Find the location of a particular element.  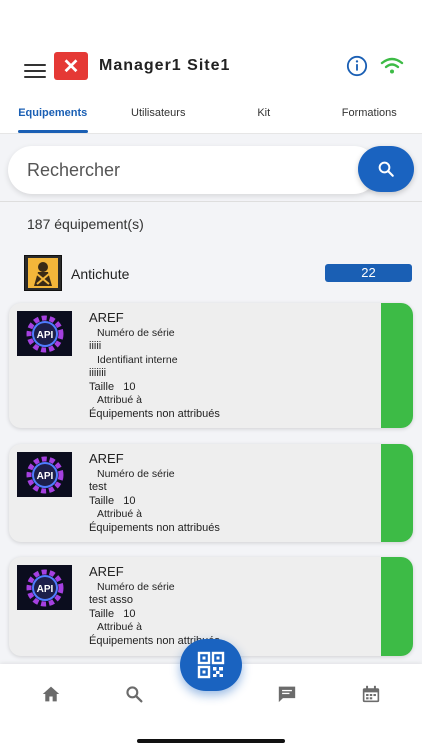

equipment-count: 187 équipement(s) is located at coordinates (85, 224).